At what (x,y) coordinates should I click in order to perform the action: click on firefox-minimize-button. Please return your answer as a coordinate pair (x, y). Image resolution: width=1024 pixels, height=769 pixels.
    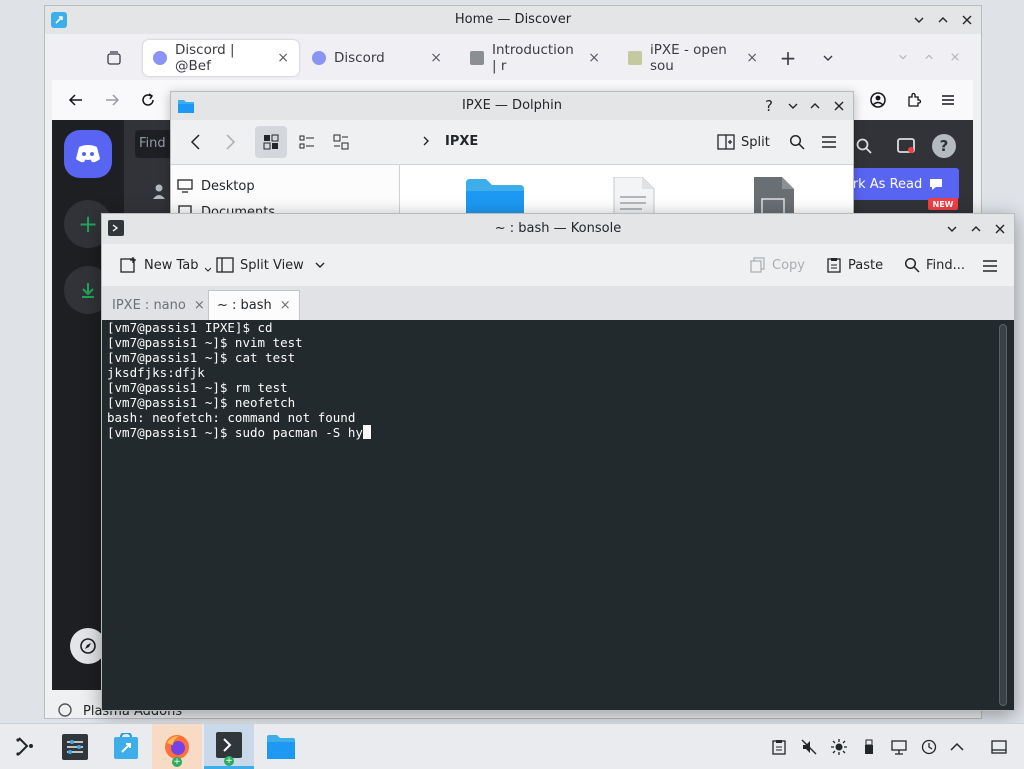
    Looking at the image, I should click on (903, 57).